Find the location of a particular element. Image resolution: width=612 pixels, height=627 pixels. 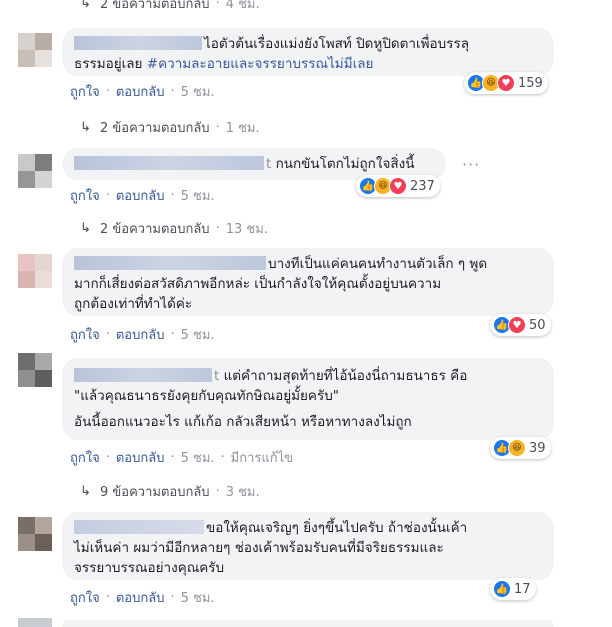

hashtag-link: #ความละอายและจรรยาบรรณไม่มีเลย is located at coordinates (260, 64).